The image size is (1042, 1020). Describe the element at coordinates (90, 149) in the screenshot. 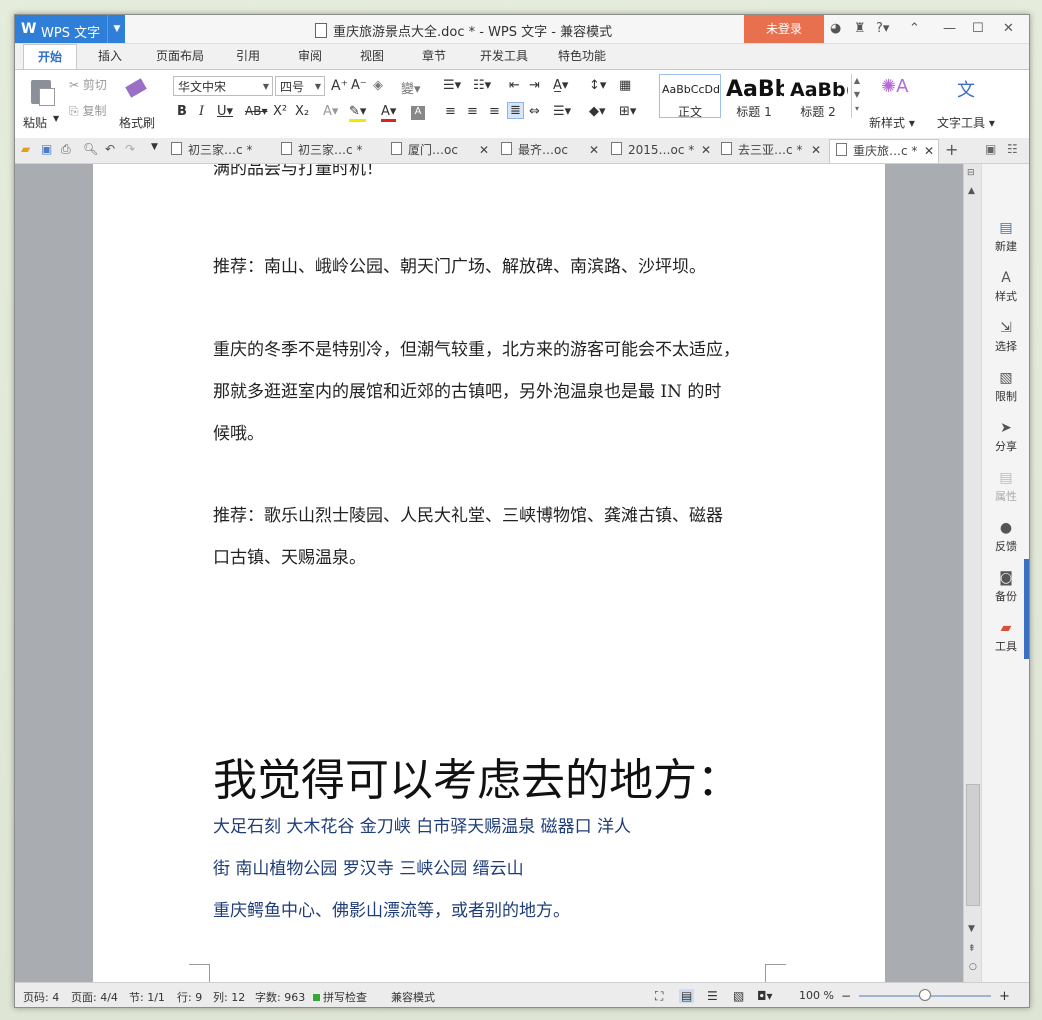

I see `print-preview-icon: 🔍︎` at that location.